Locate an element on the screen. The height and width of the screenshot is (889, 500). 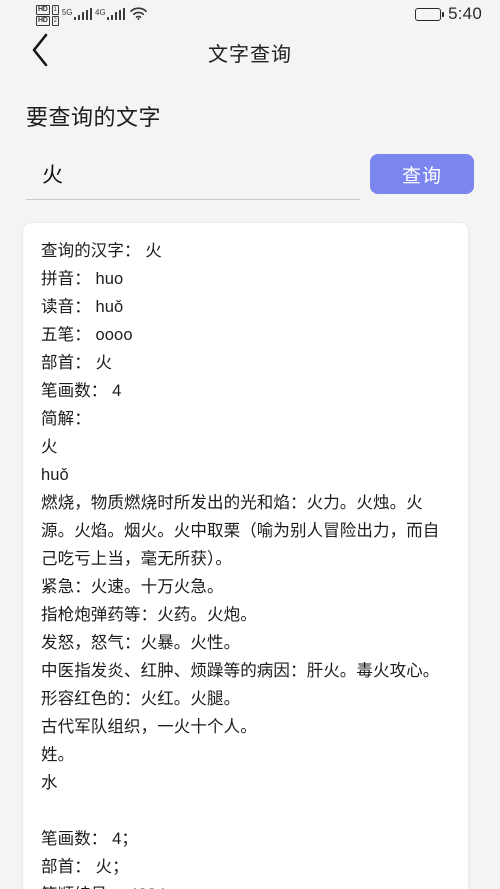
sim-slot-icon-secondary: 2 is located at coordinates (55, 20).